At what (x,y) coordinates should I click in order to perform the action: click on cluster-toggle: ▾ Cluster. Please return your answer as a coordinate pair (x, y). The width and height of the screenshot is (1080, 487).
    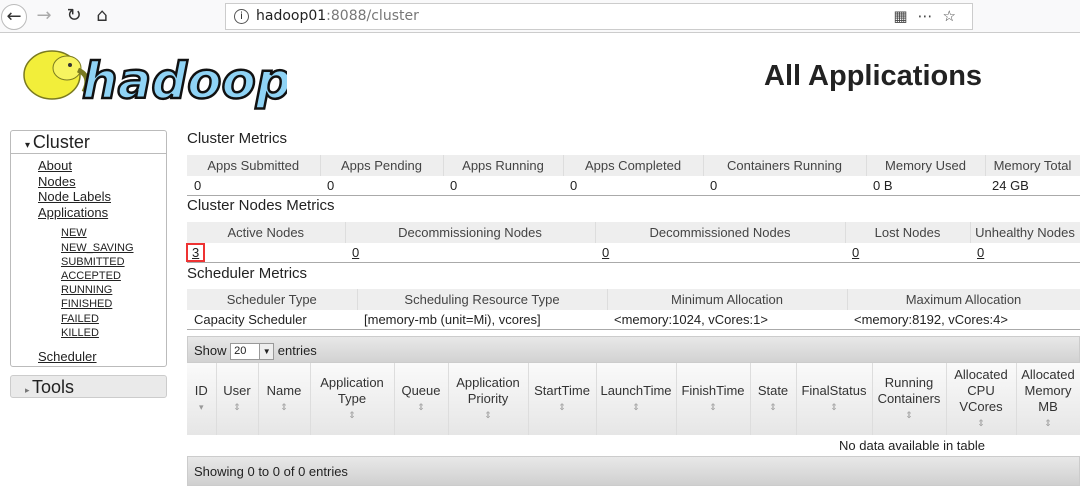
    Looking at the image, I should click on (88, 142).